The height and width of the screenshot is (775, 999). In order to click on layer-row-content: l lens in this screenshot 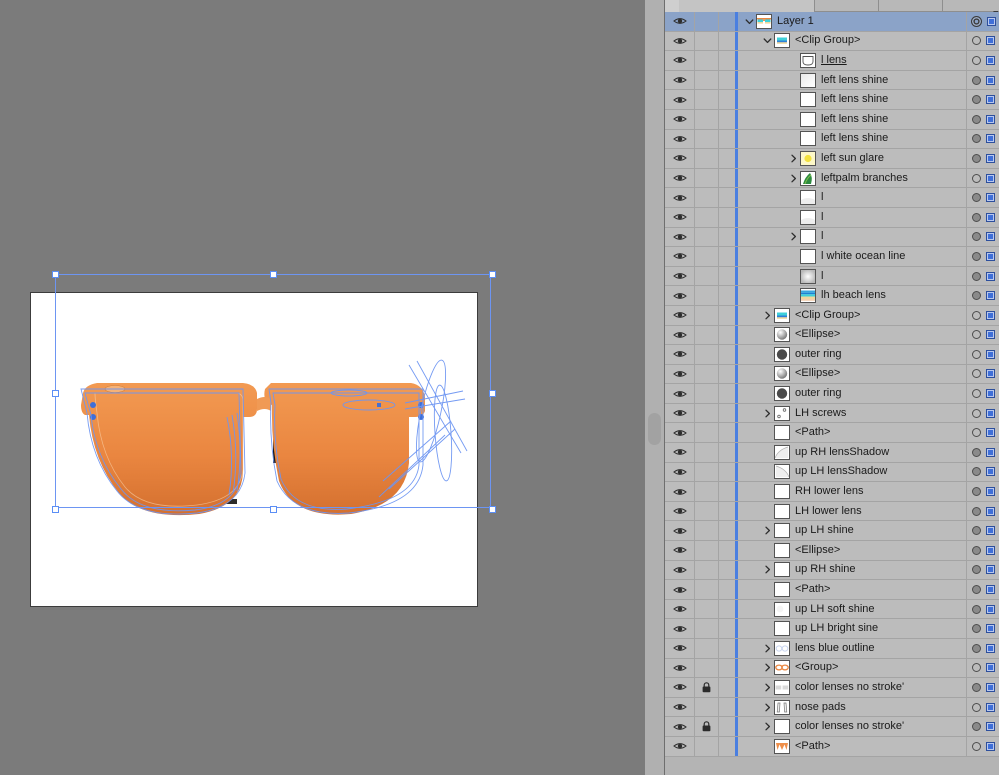, I will do `click(842, 60)`.